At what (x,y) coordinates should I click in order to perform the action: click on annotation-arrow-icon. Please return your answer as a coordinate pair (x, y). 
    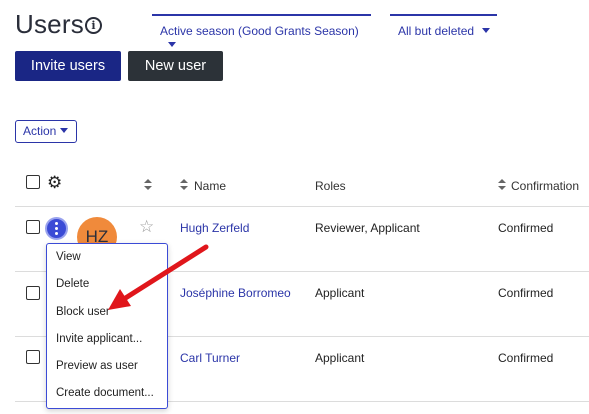
    Looking at the image, I should click on (158, 277).